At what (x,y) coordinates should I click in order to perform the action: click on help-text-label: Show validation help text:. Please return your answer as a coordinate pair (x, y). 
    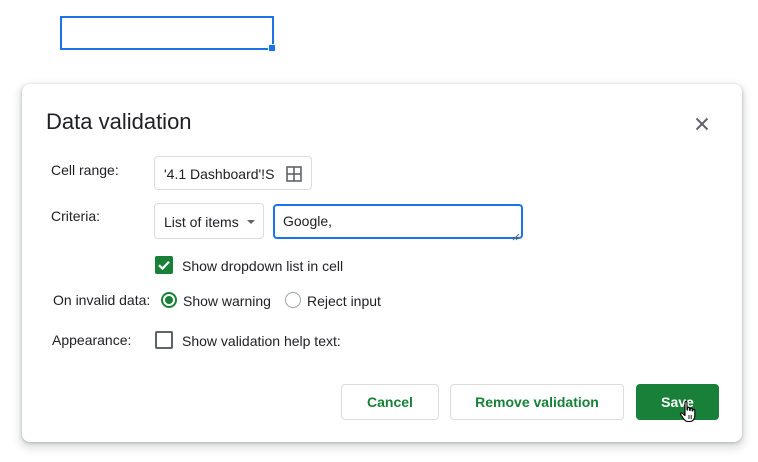
    Looking at the image, I should click on (261, 341).